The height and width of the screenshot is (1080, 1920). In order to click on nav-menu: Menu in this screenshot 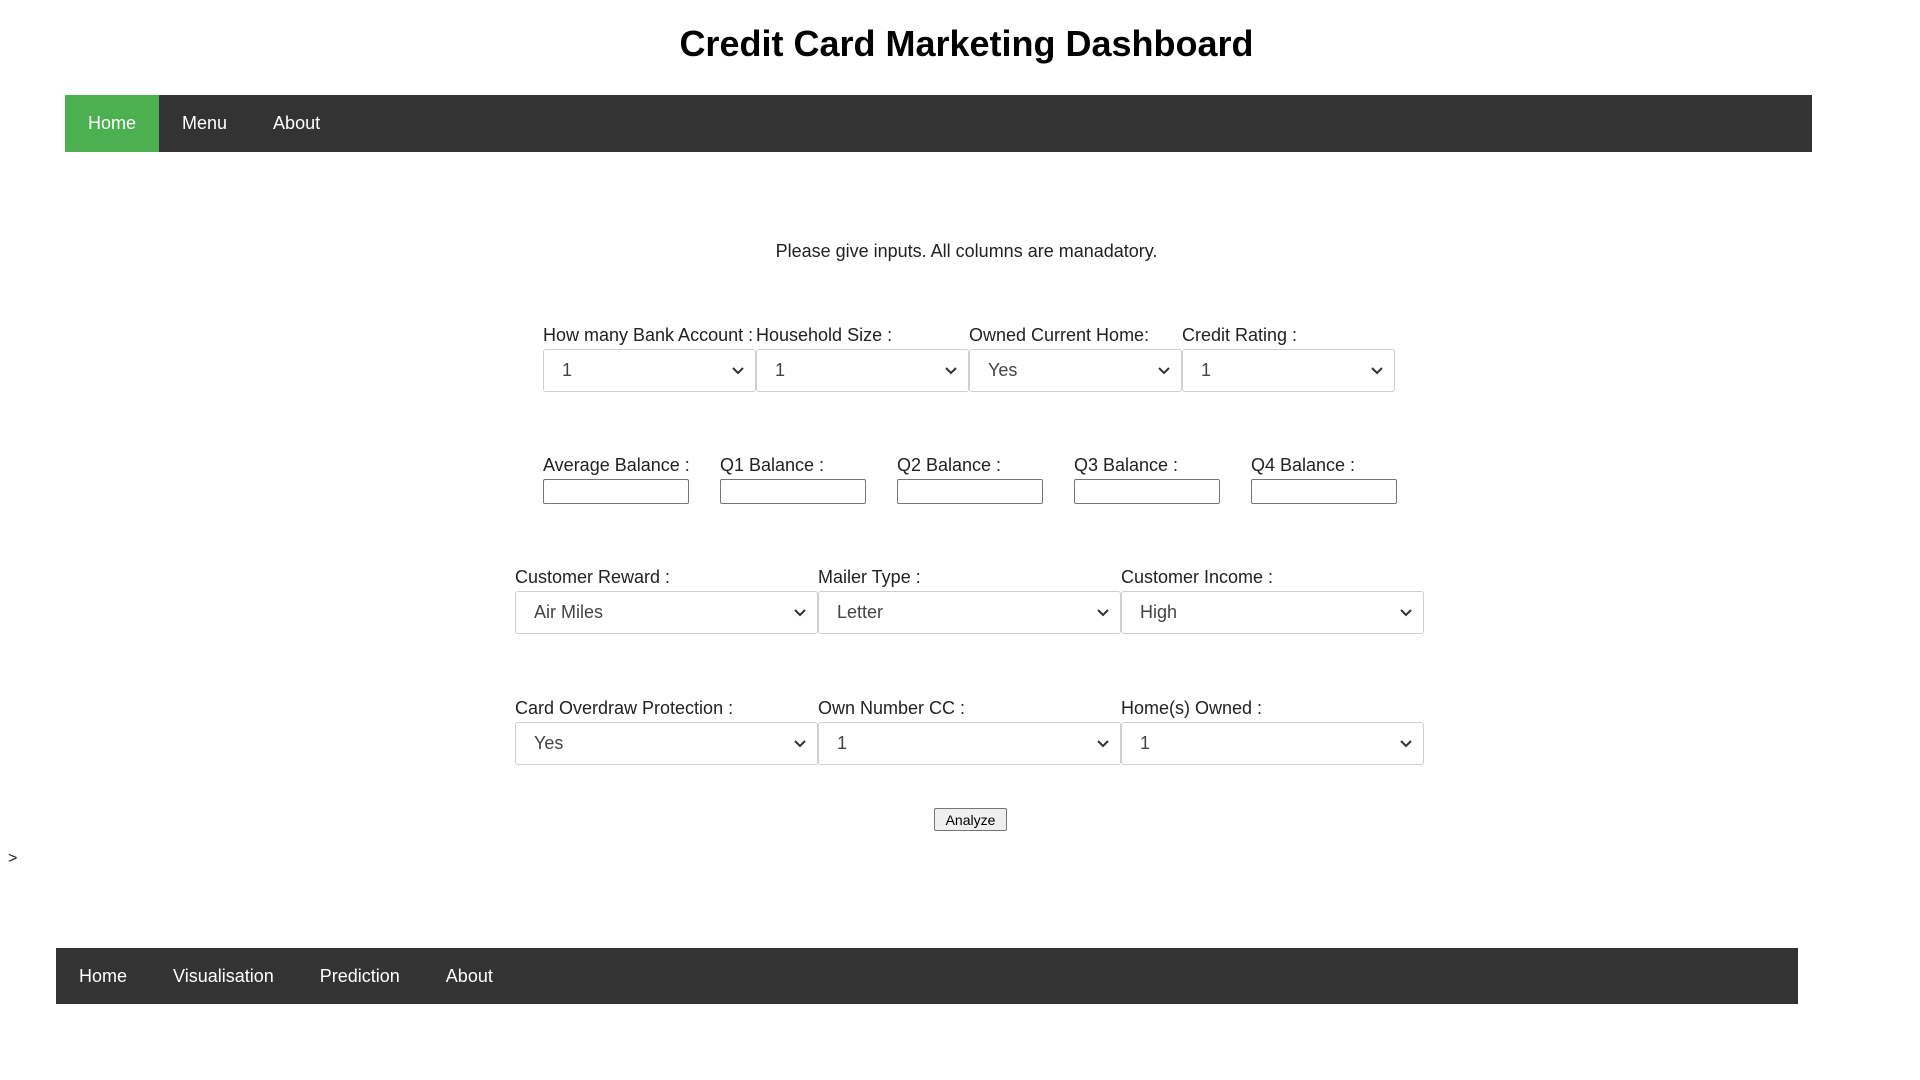, I will do `click(204, 123)`.